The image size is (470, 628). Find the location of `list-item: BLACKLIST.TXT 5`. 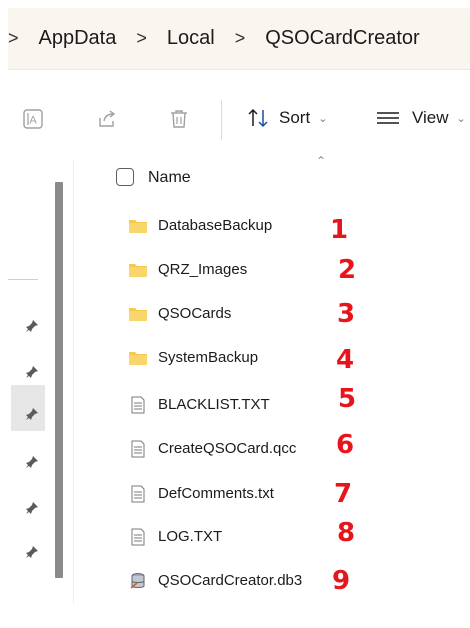

list-item: BLACKLIST.TXT 5 is located at coordinates (285, 402).